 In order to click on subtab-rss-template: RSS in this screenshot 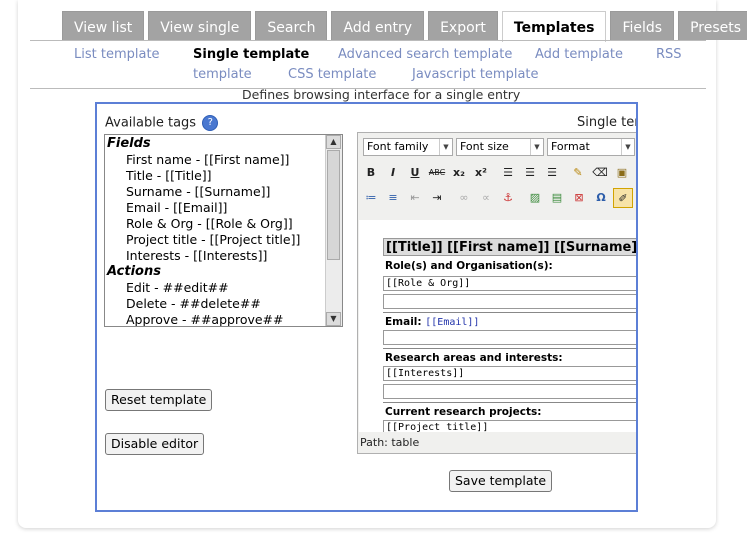, I will do `click(669, 54)`.